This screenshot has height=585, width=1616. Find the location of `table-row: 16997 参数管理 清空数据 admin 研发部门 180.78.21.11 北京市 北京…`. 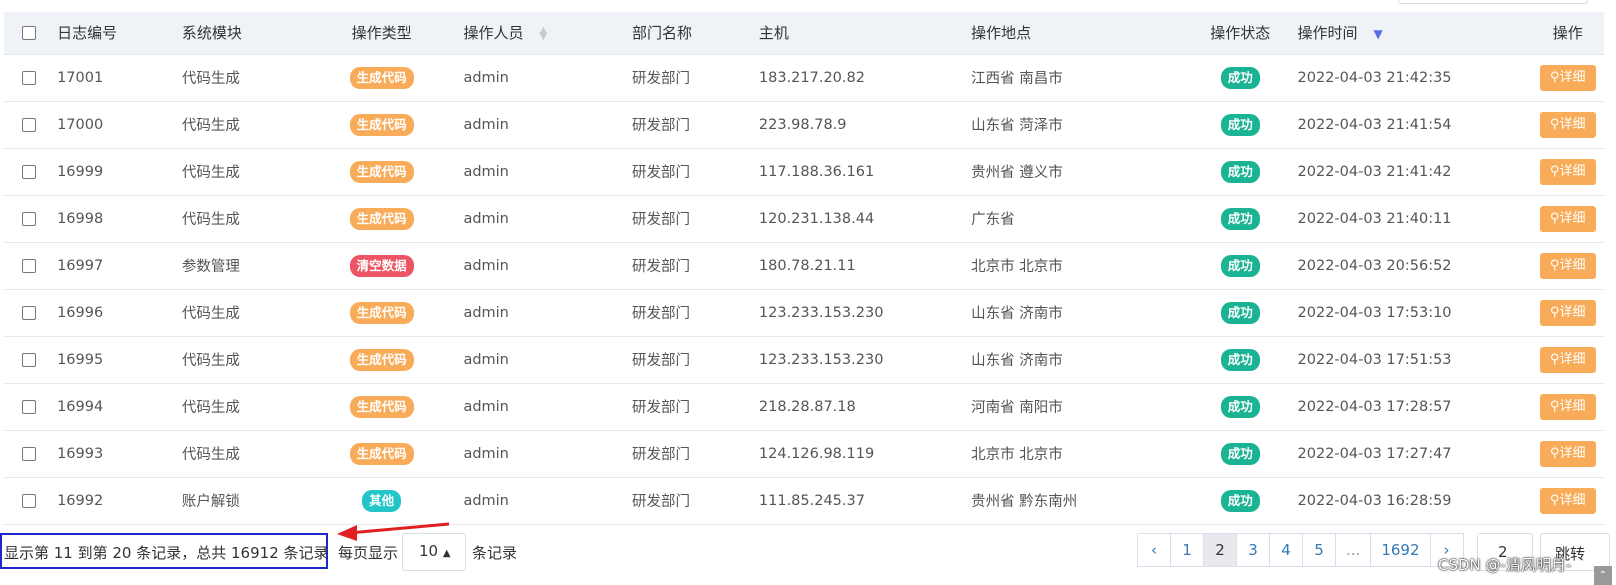

table-row: 16997 参数管理 清空数据 admin 研发部门 180.78.21.11 北京市 北京… is located at coordinates (804, 266).